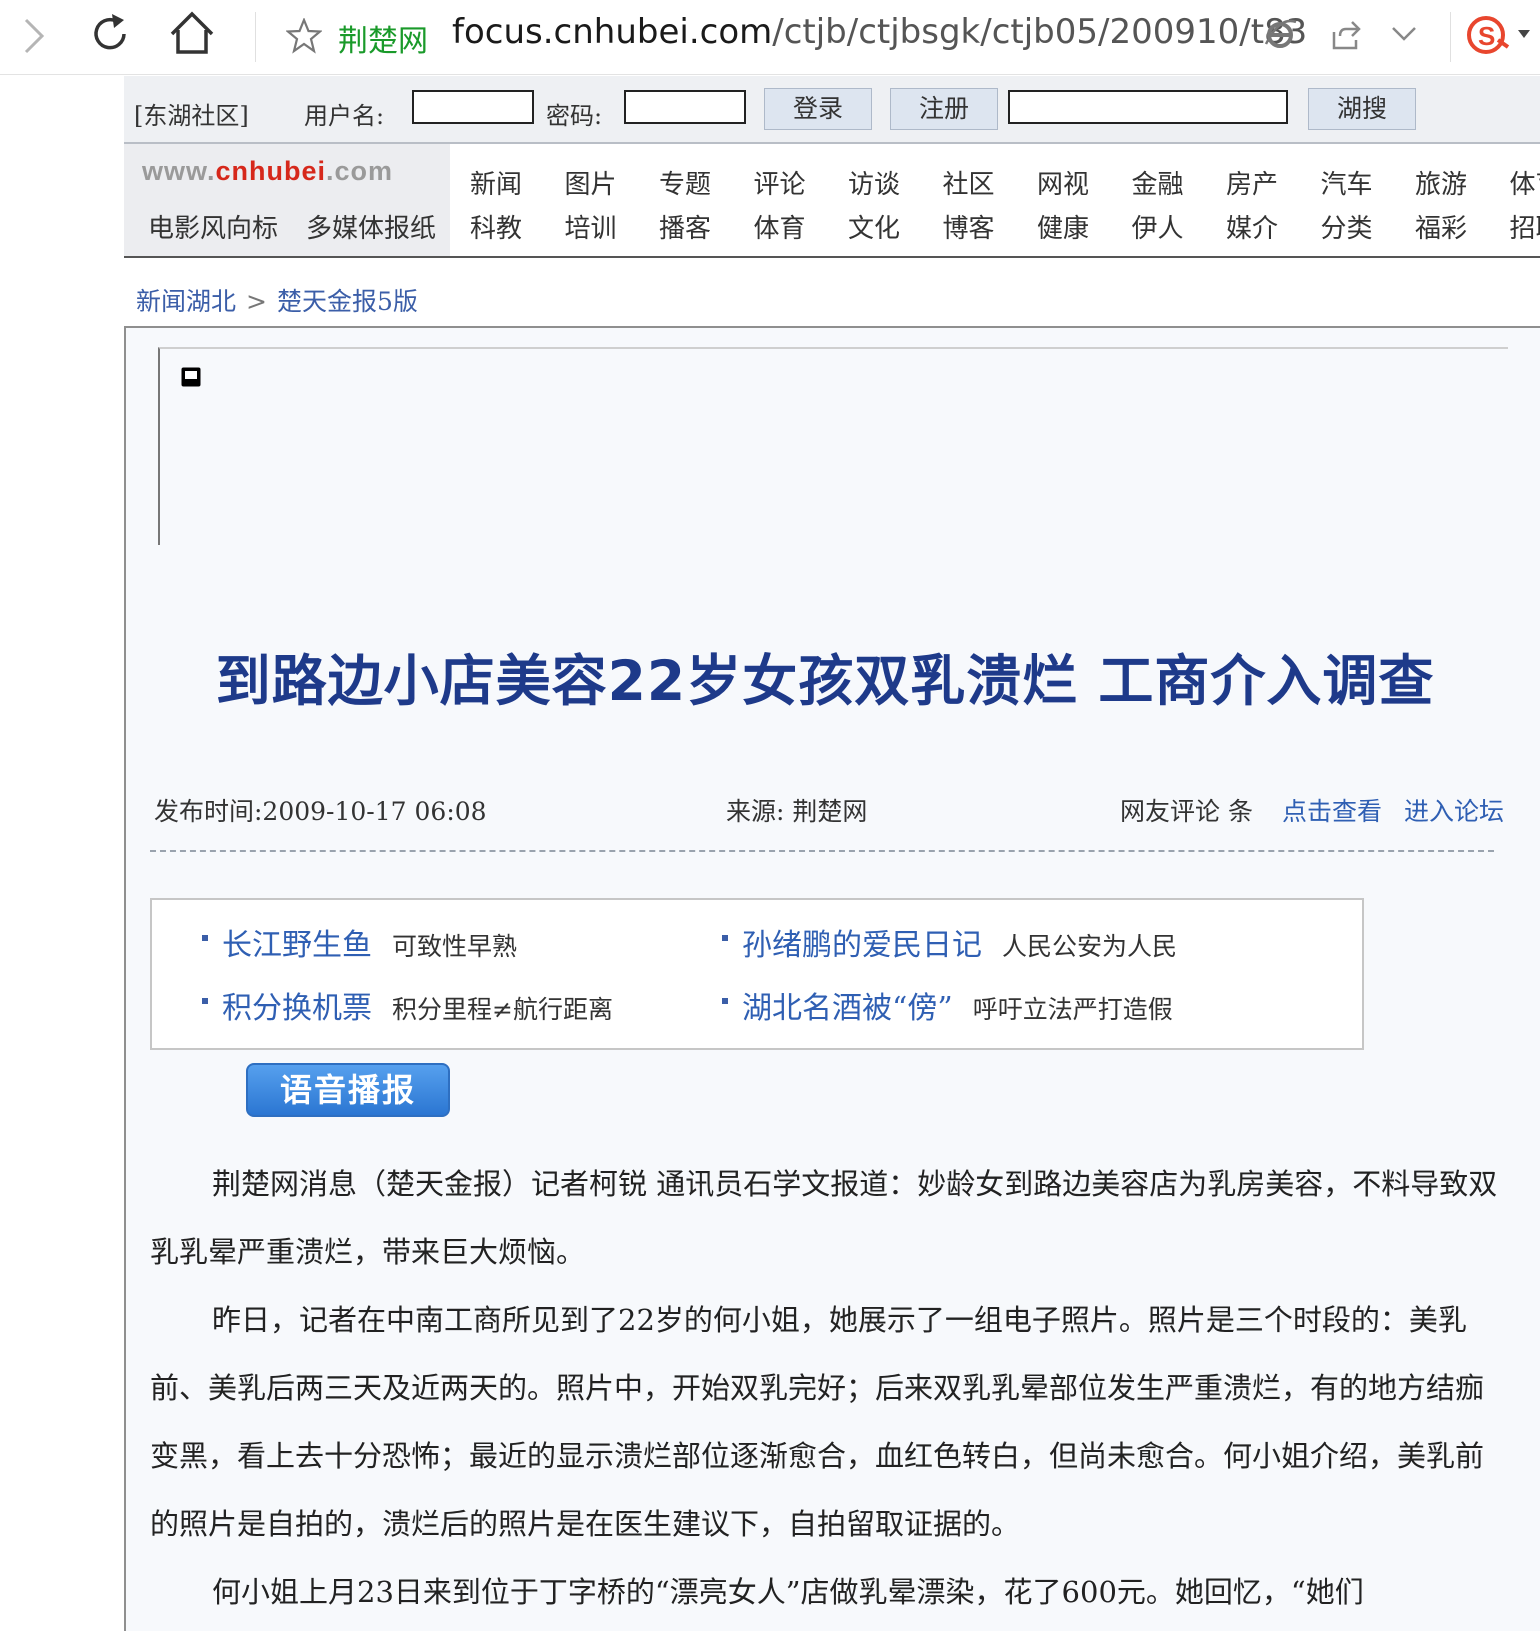  What do you see at coordinates (1063, 182) in the screenshot?
I see `nav-item: 网视` at bounding box center [1063, 182].